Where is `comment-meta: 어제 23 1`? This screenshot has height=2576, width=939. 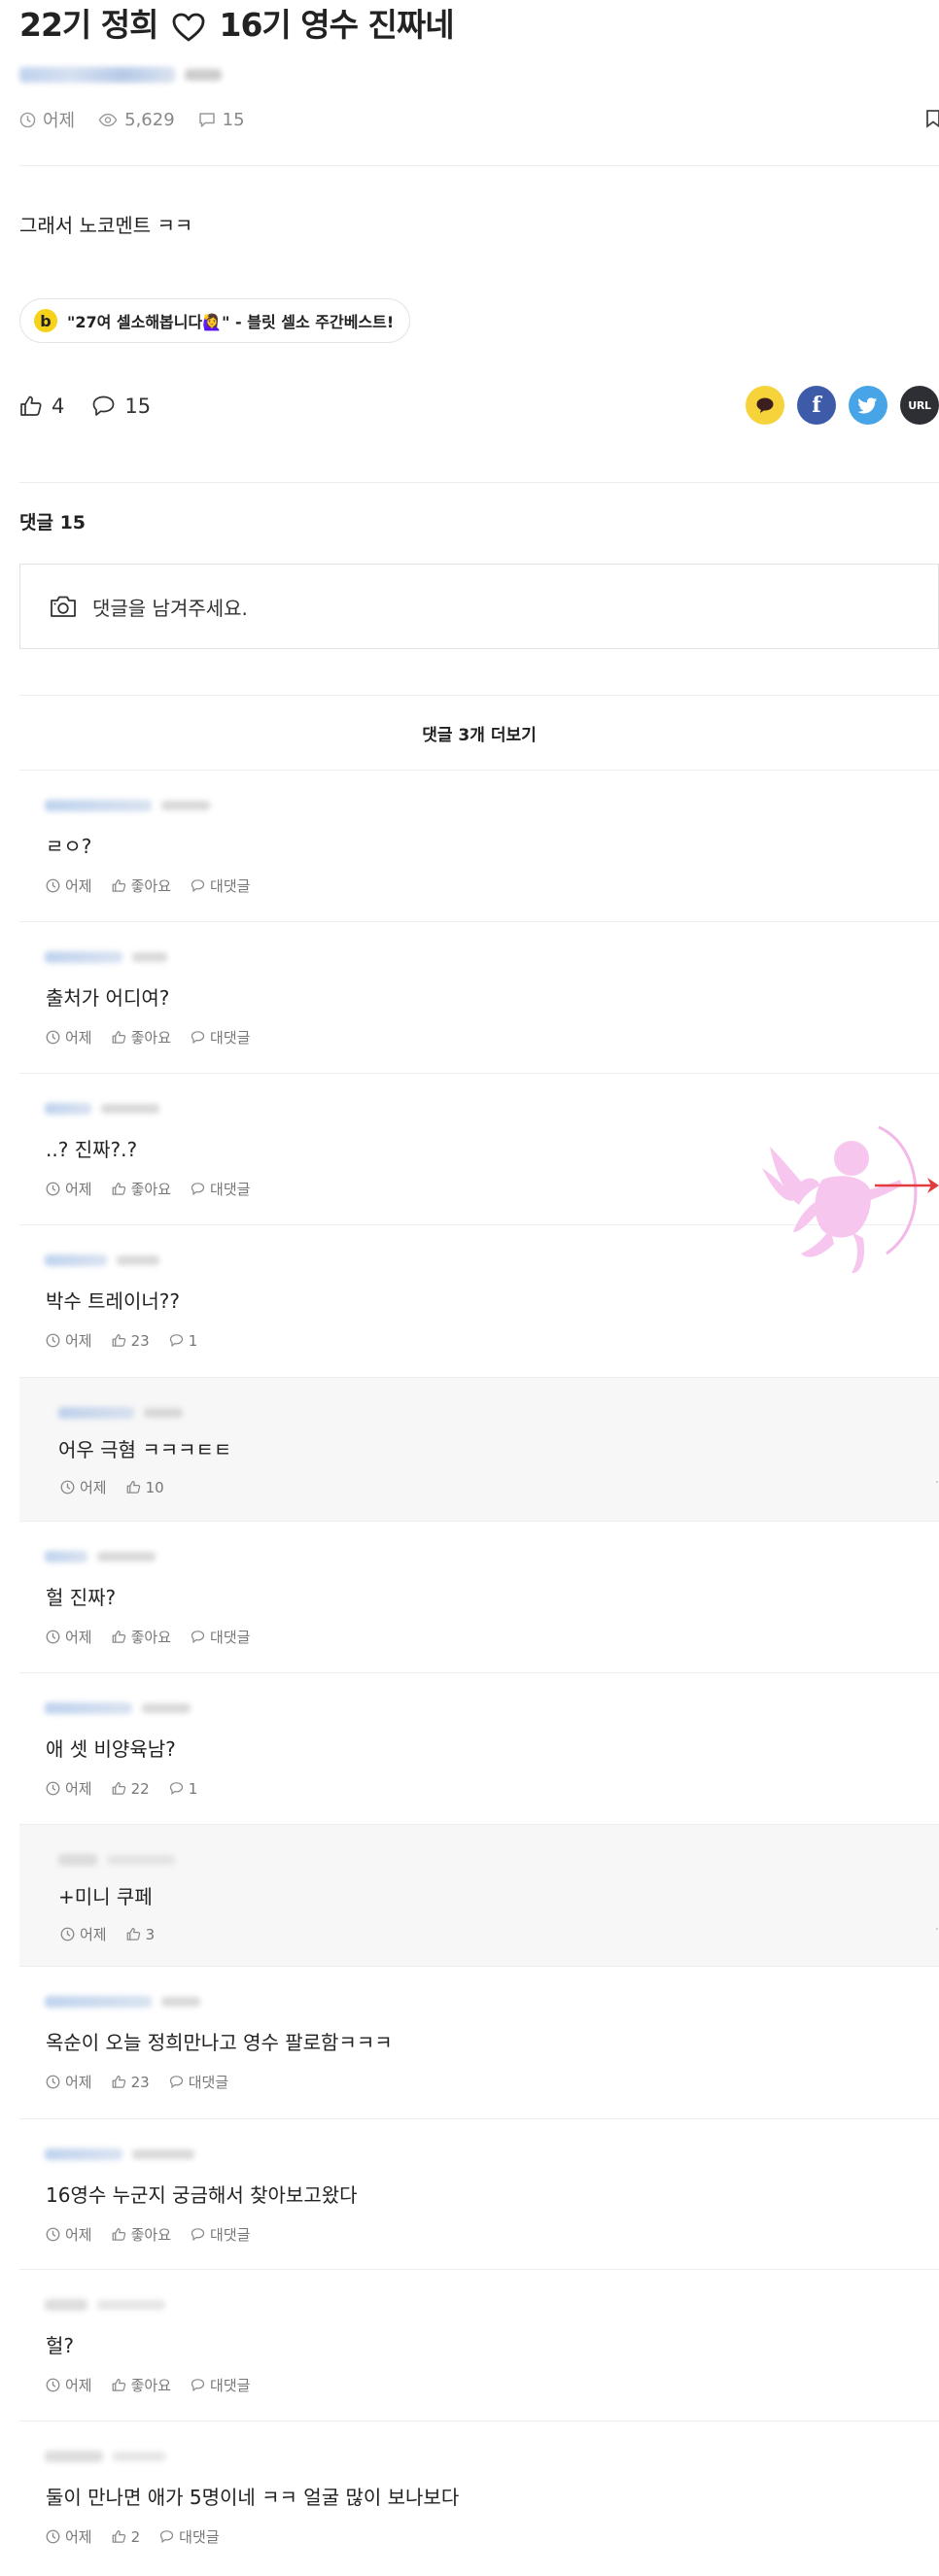 comment-meta: 어제 23 1 is located at coordinates (121, 1340).